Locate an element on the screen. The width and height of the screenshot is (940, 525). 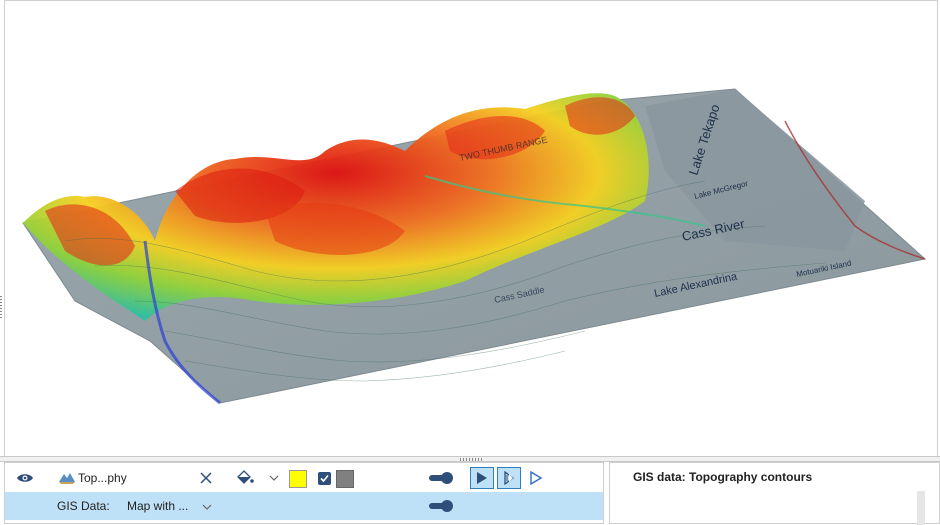
gis-data-label: GIS Data: is located at coordinates (83, 506).